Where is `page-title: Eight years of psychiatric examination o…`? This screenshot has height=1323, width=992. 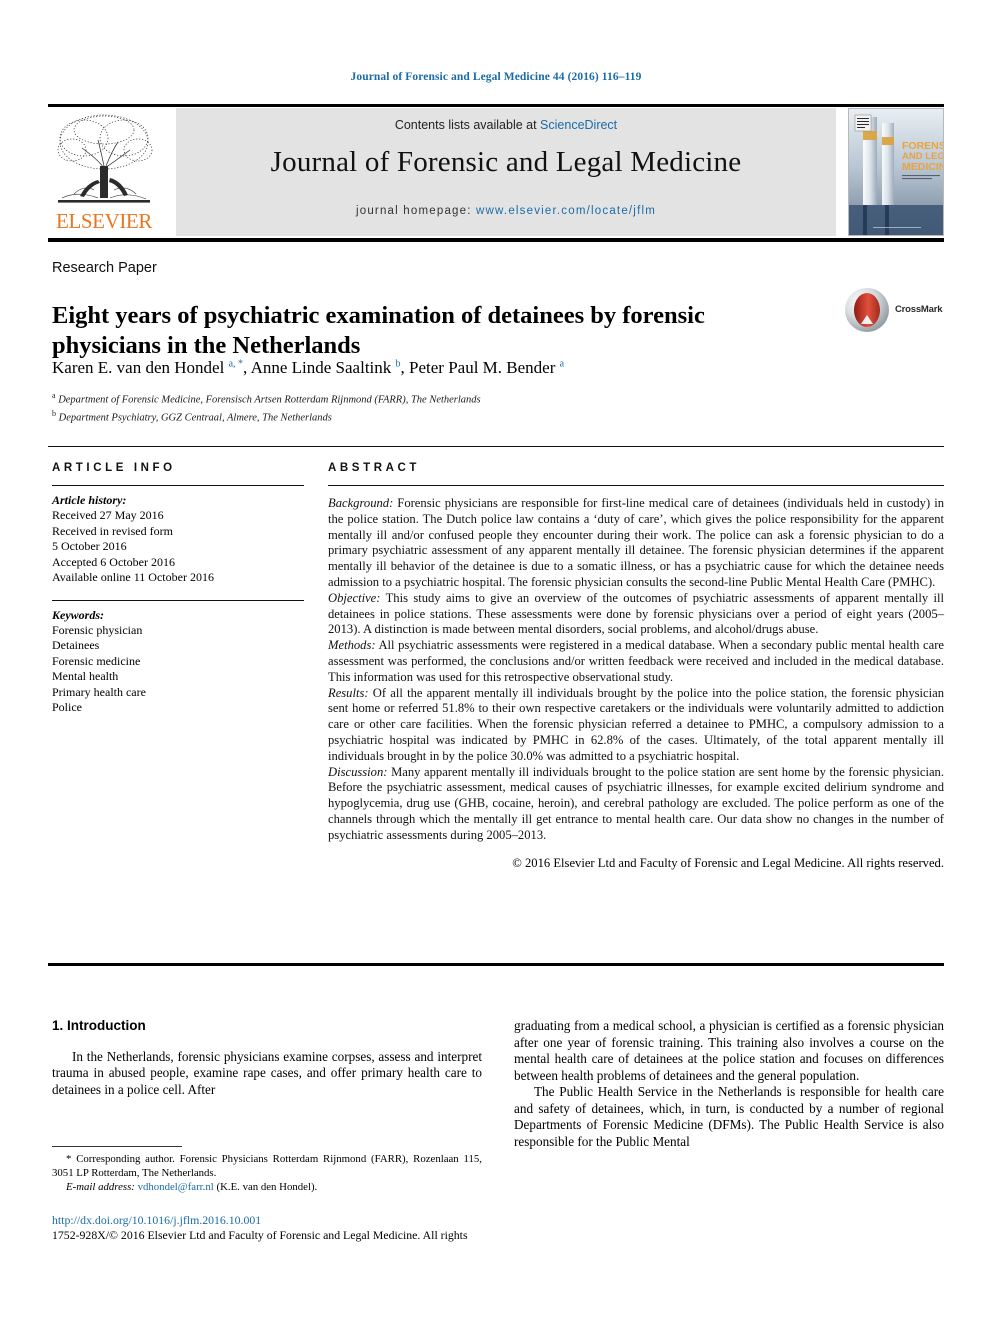 page-title: Eight years of psychiatric examination o… is located at coordinates (378, 331).